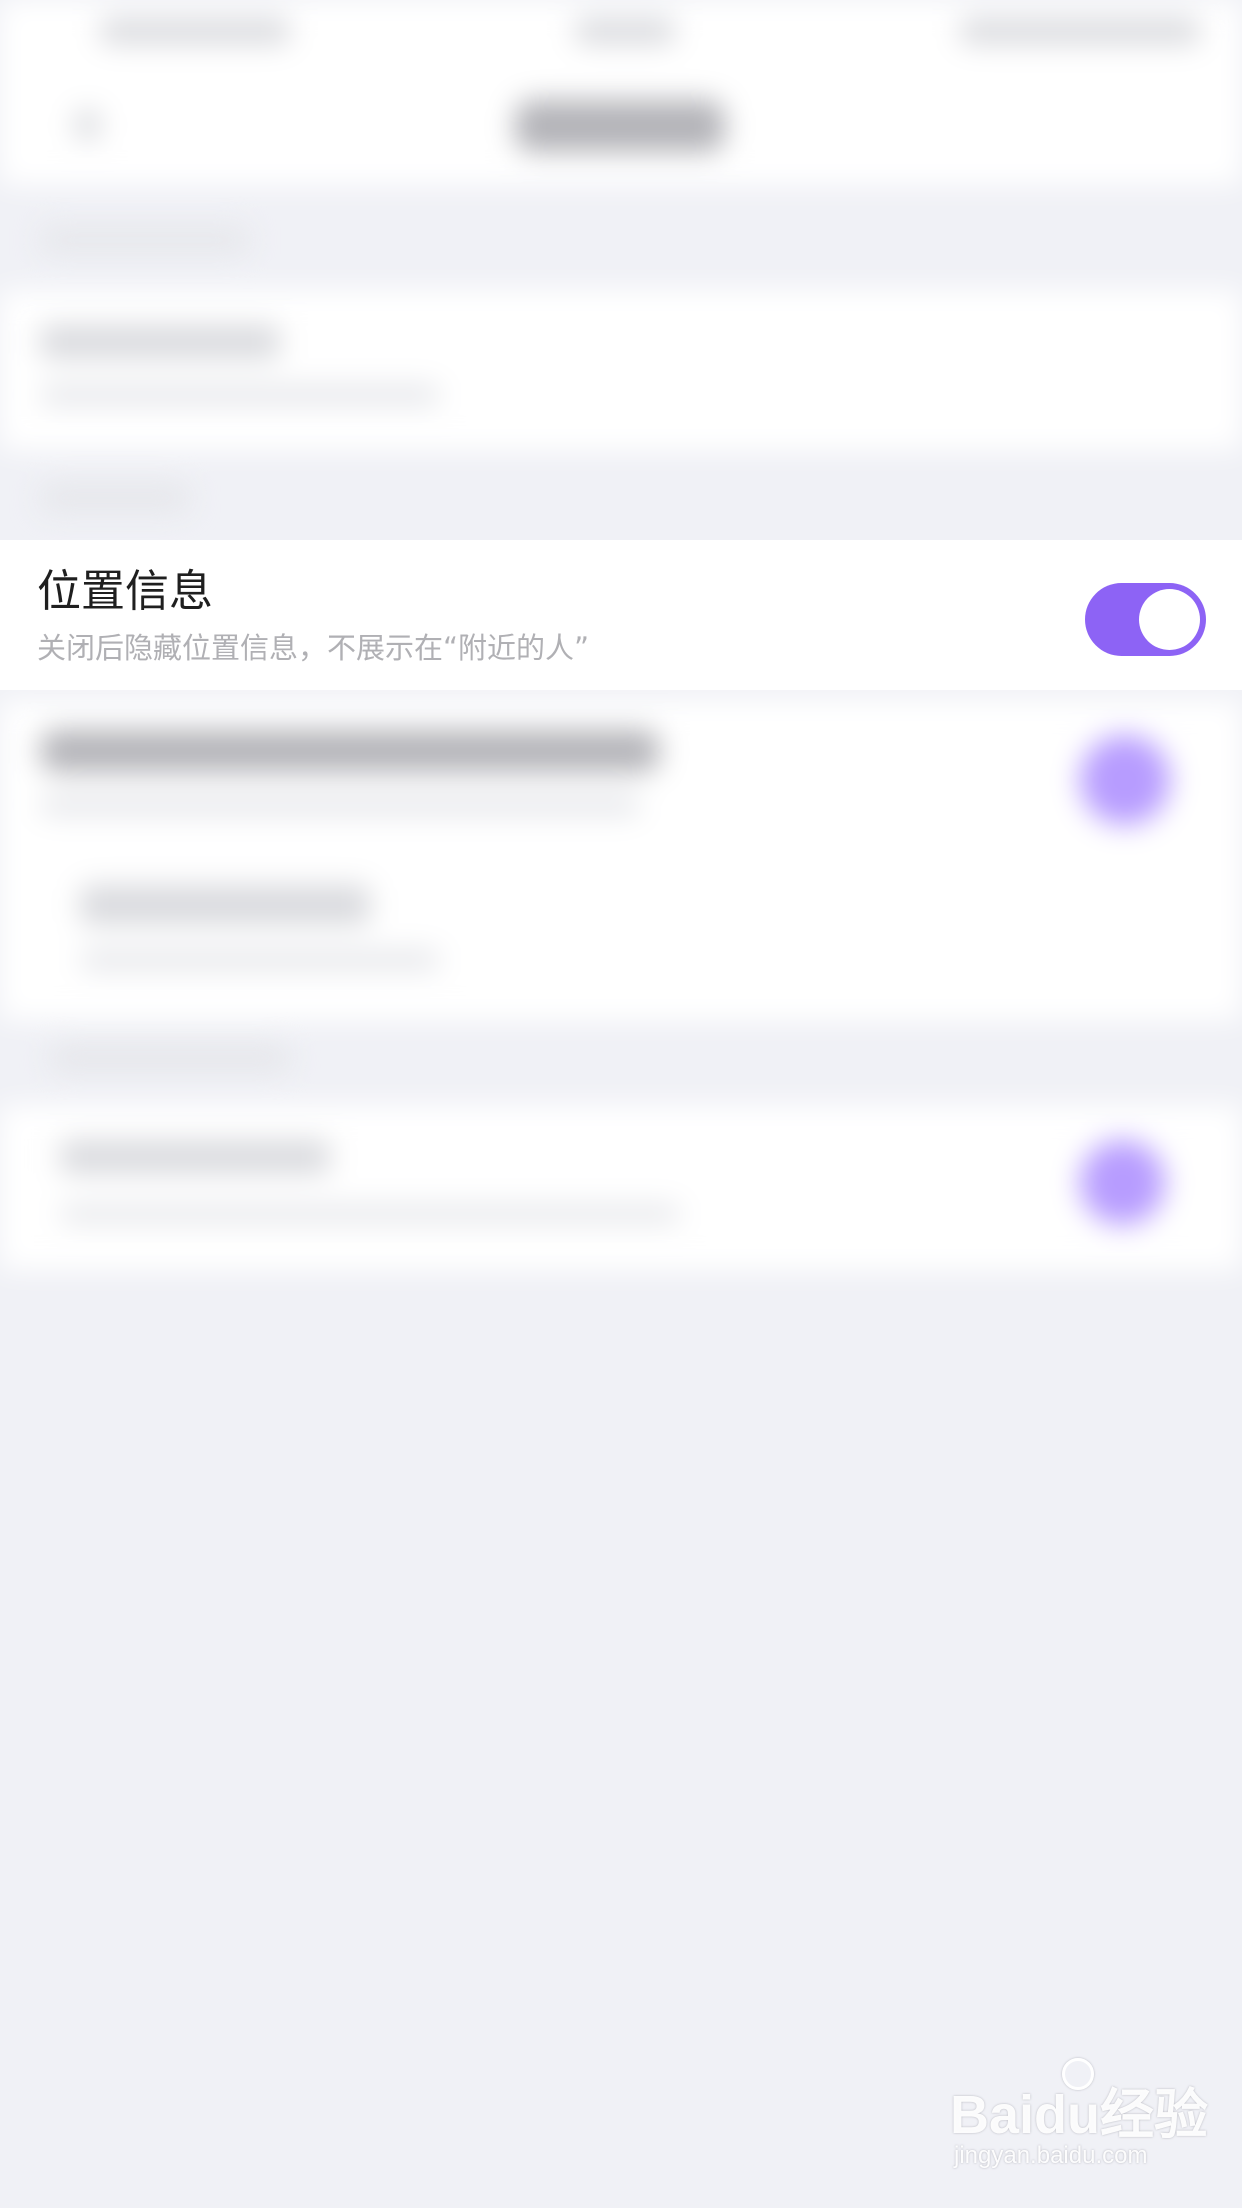 The image size is (1242, 2208). What do you see at coordinates (125, 591) in the screenshot?
I see `location-setting-title: 位置信息` at bounding box center [125, 591].